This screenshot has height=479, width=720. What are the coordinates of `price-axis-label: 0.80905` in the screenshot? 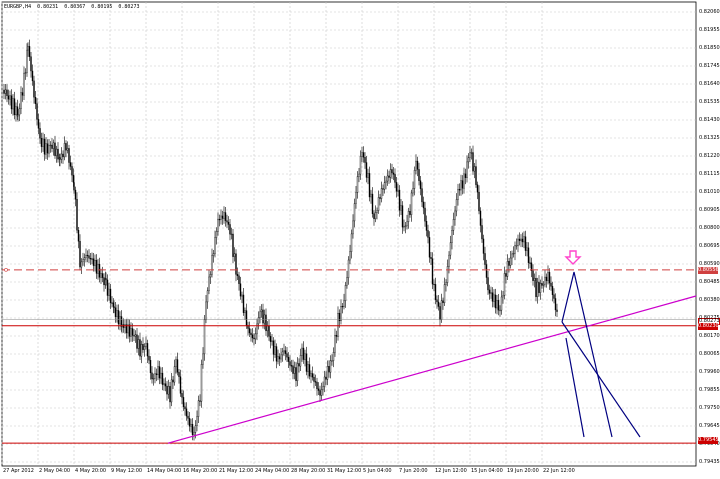 It's located at (709, 210).